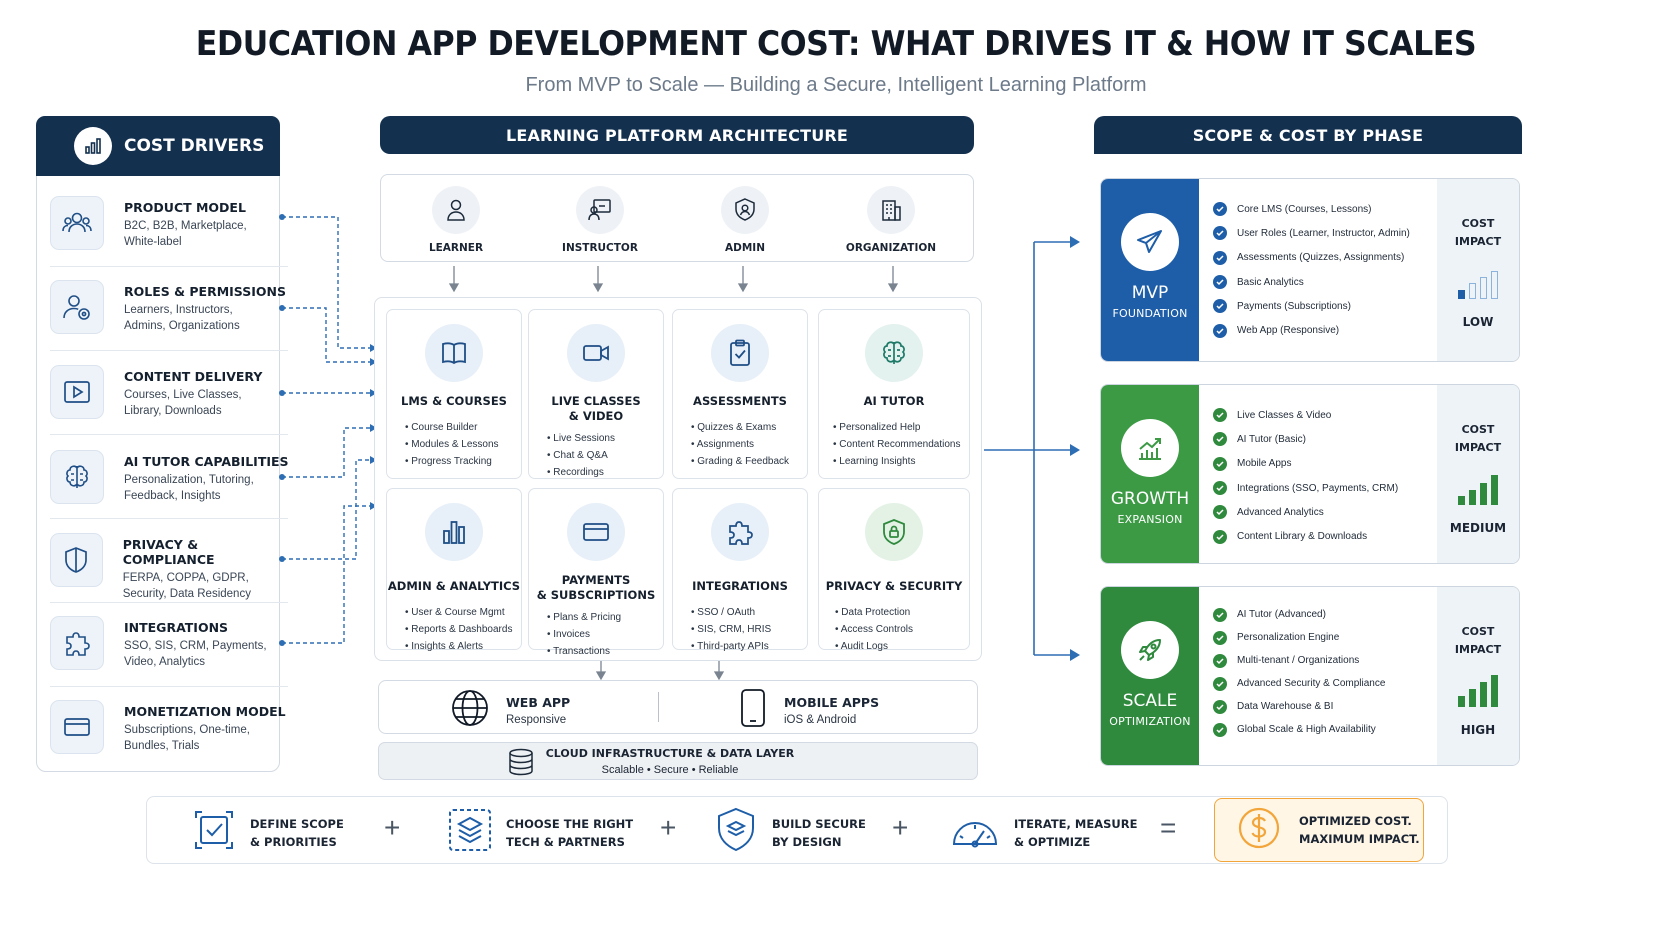 The height and width of the screenshot is (941, 1672). Describe the element at coordinates (1150, 721) in the screenshot. I see `phase-sub: OPTIMIZATION` at that location.